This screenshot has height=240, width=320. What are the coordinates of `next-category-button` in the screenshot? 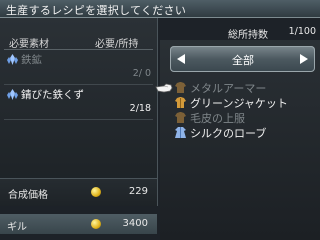 It's located at (304, 59).